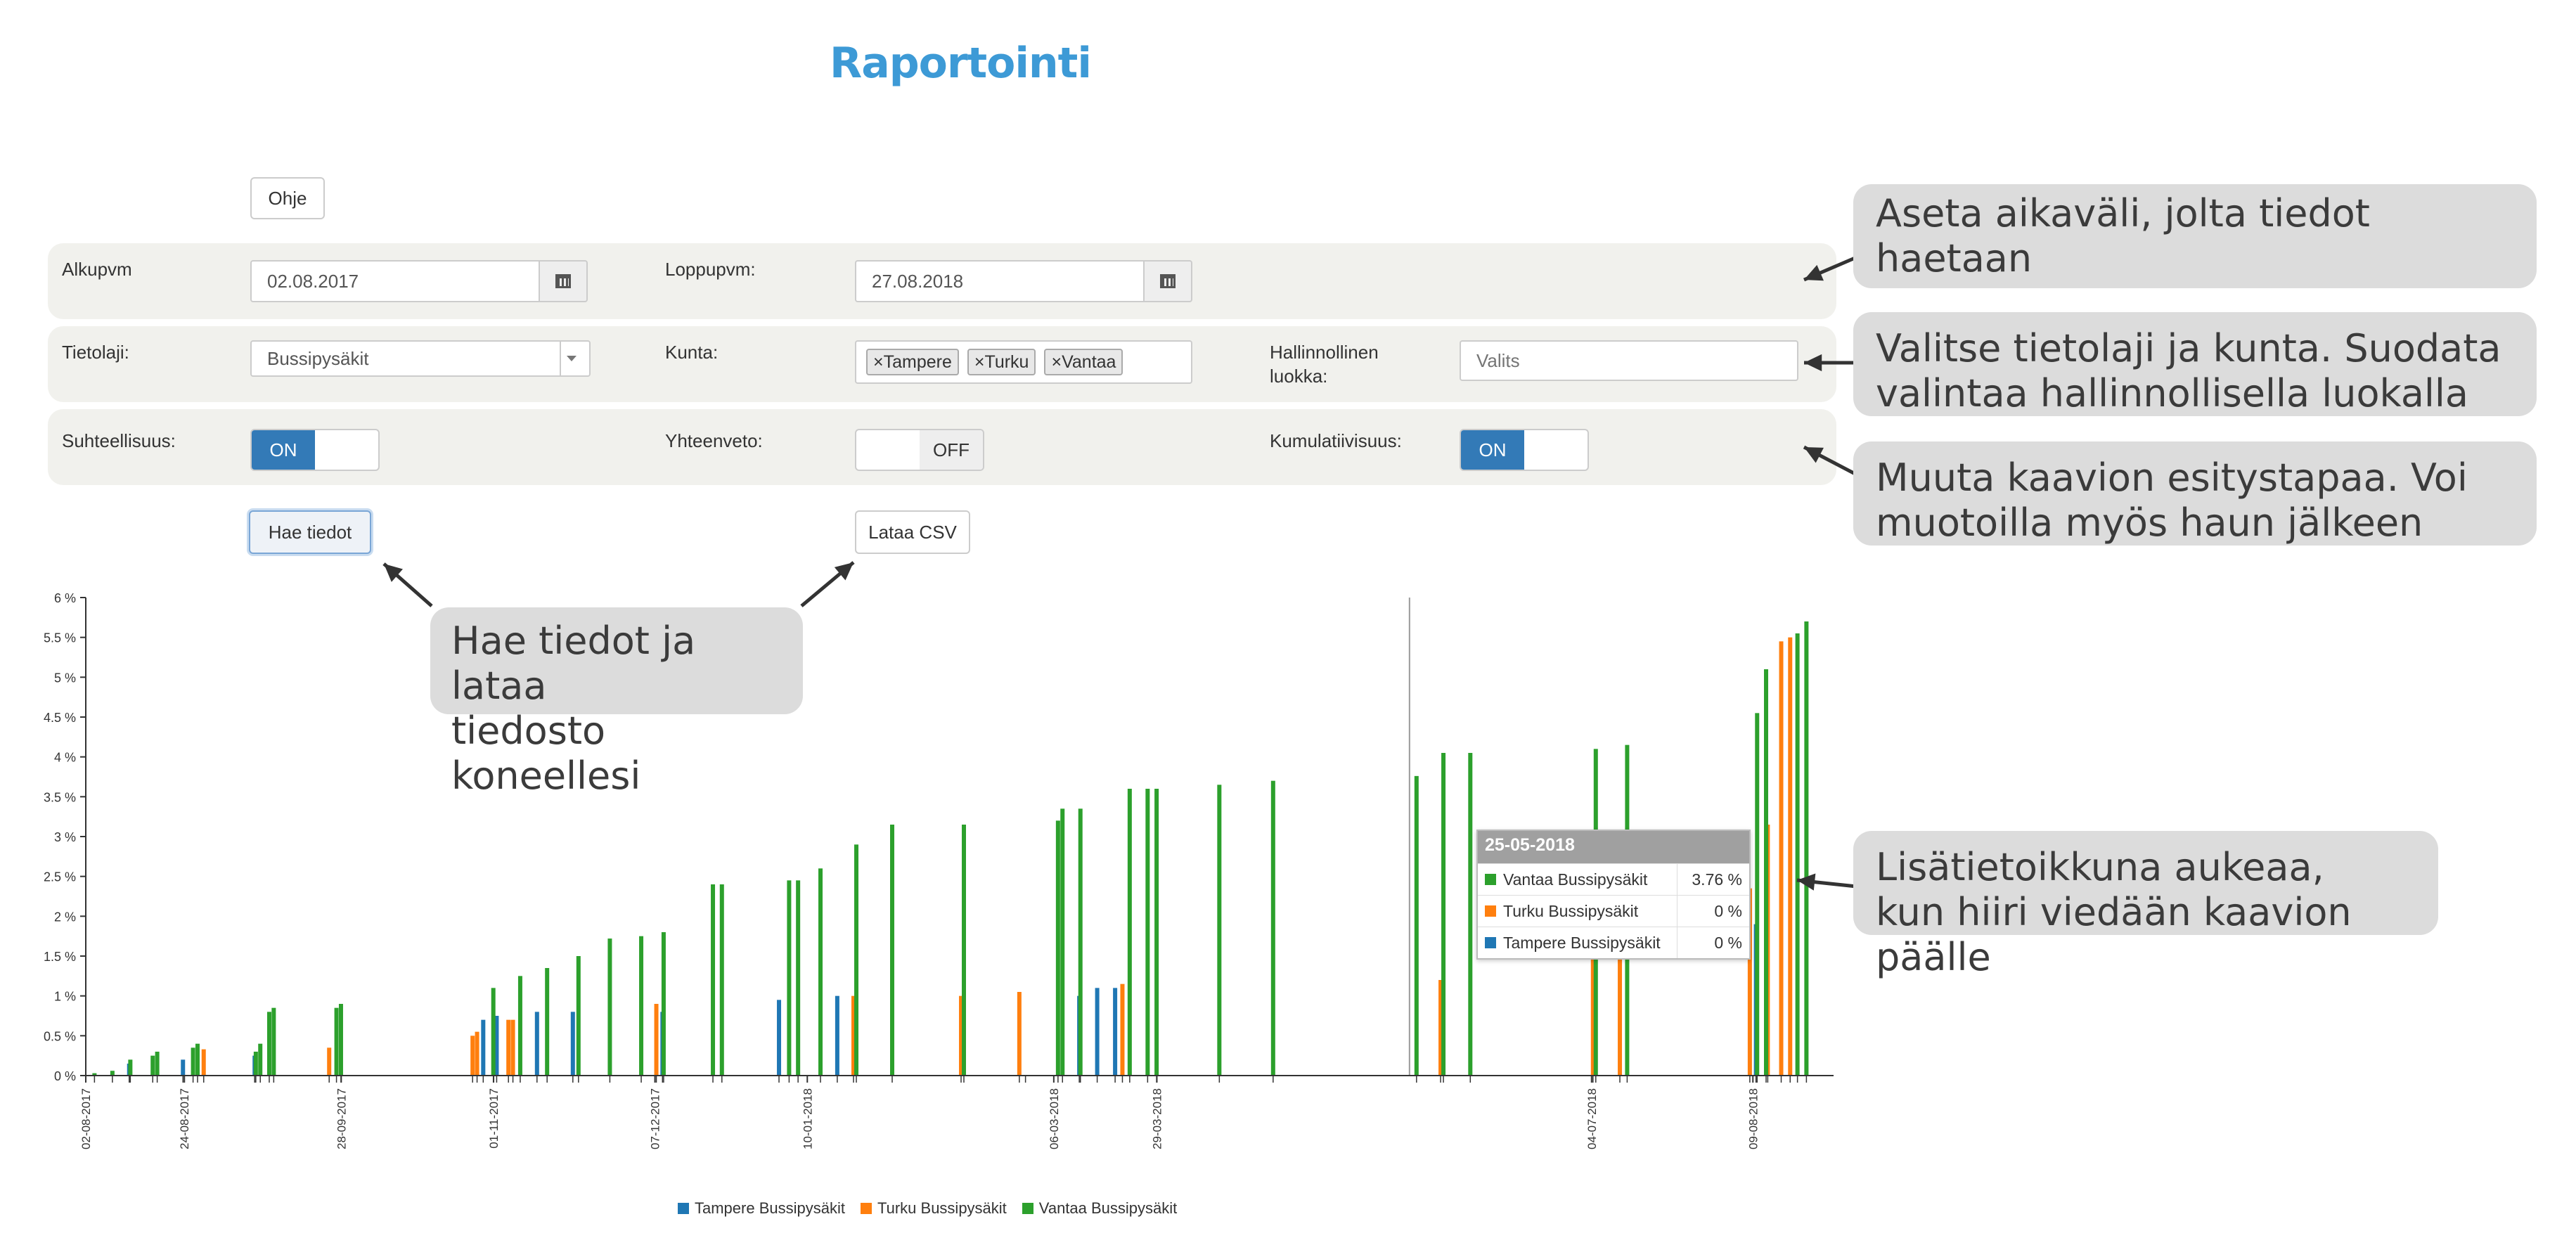 The width and height of the screenshot is (2576, 1245). Describe the element at coordinates (60, 797) in the screenshot. I see `y-tick-label: 3.5 %` at that location.